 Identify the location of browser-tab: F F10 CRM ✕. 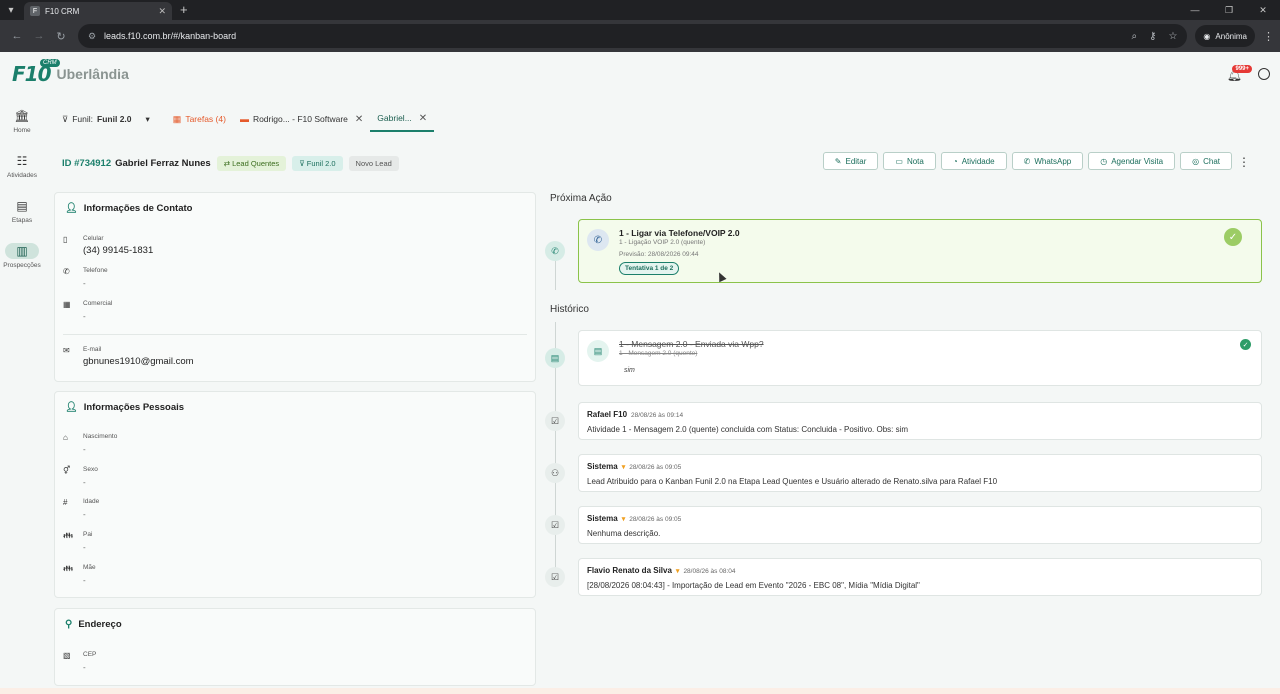
(98, 11).